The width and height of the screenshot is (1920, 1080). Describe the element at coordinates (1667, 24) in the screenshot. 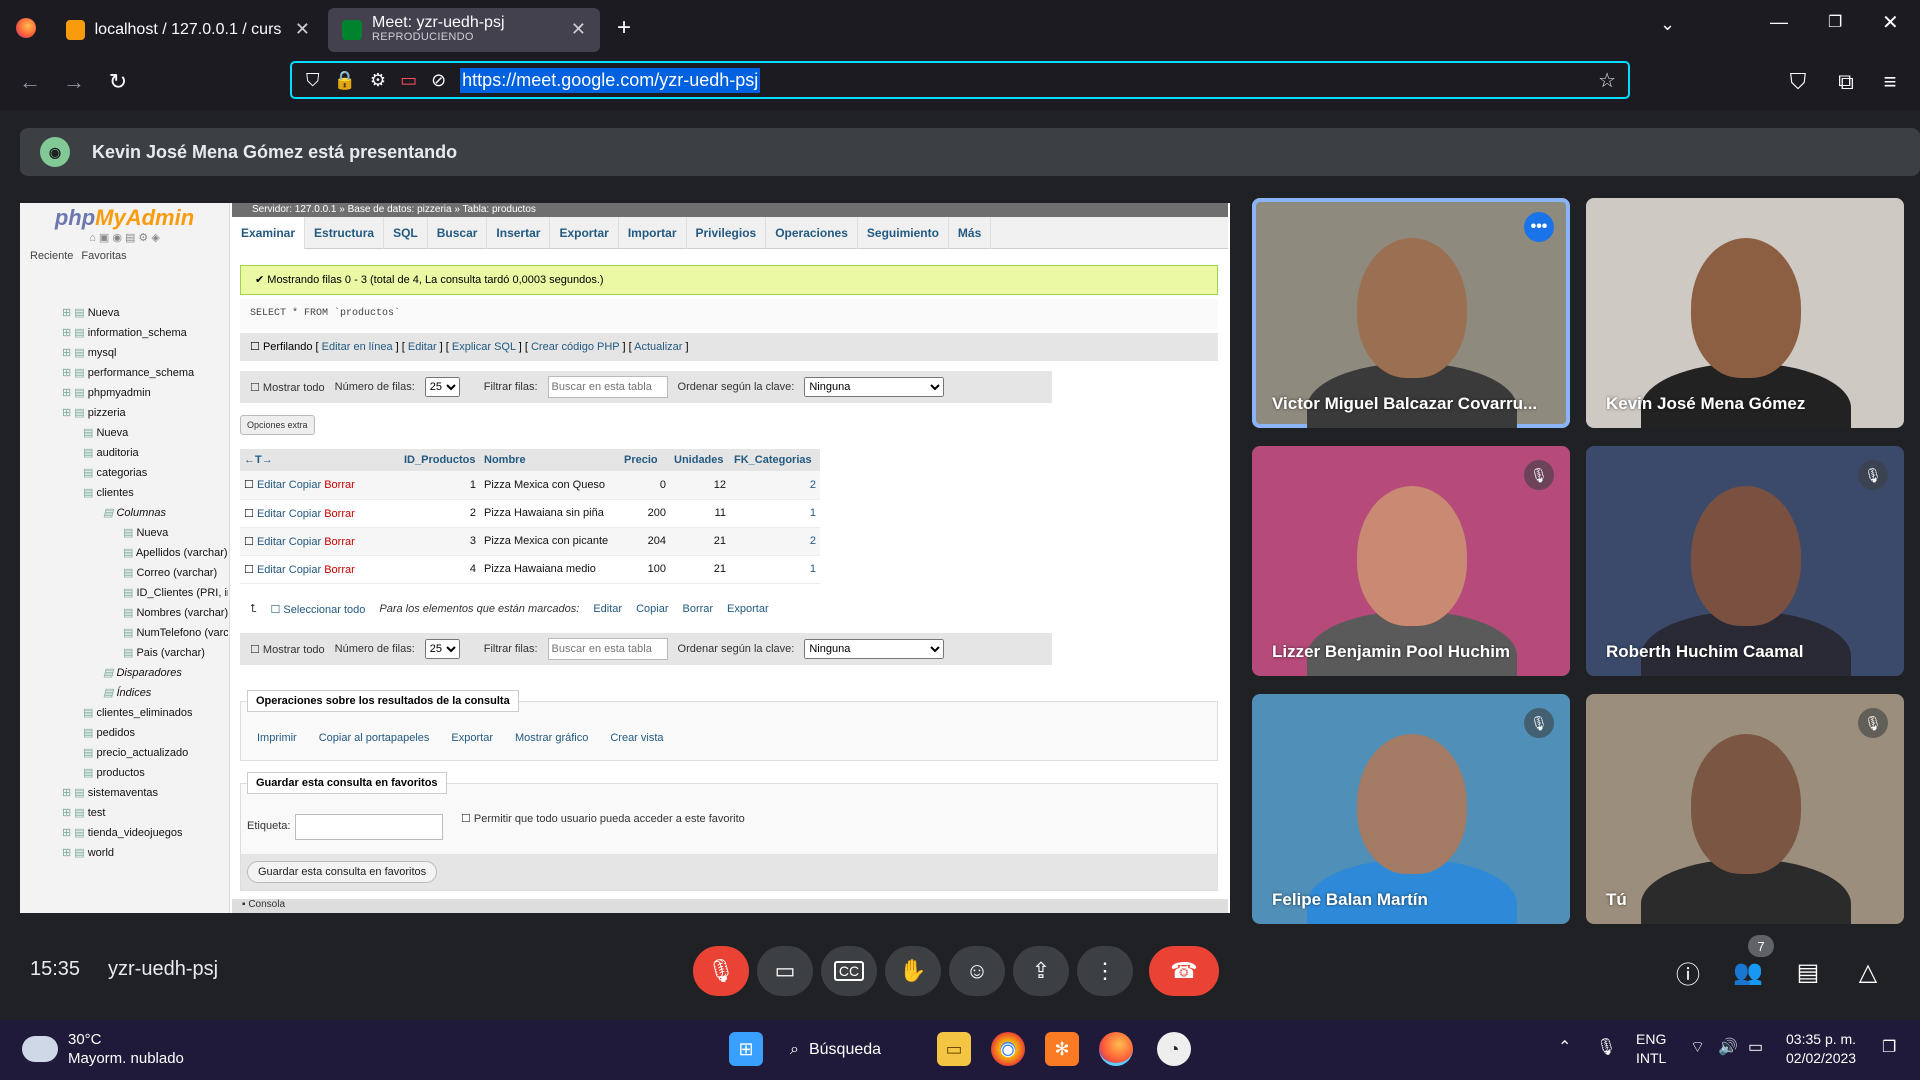

I see `list-tabs-icon: ⌄` at that location.